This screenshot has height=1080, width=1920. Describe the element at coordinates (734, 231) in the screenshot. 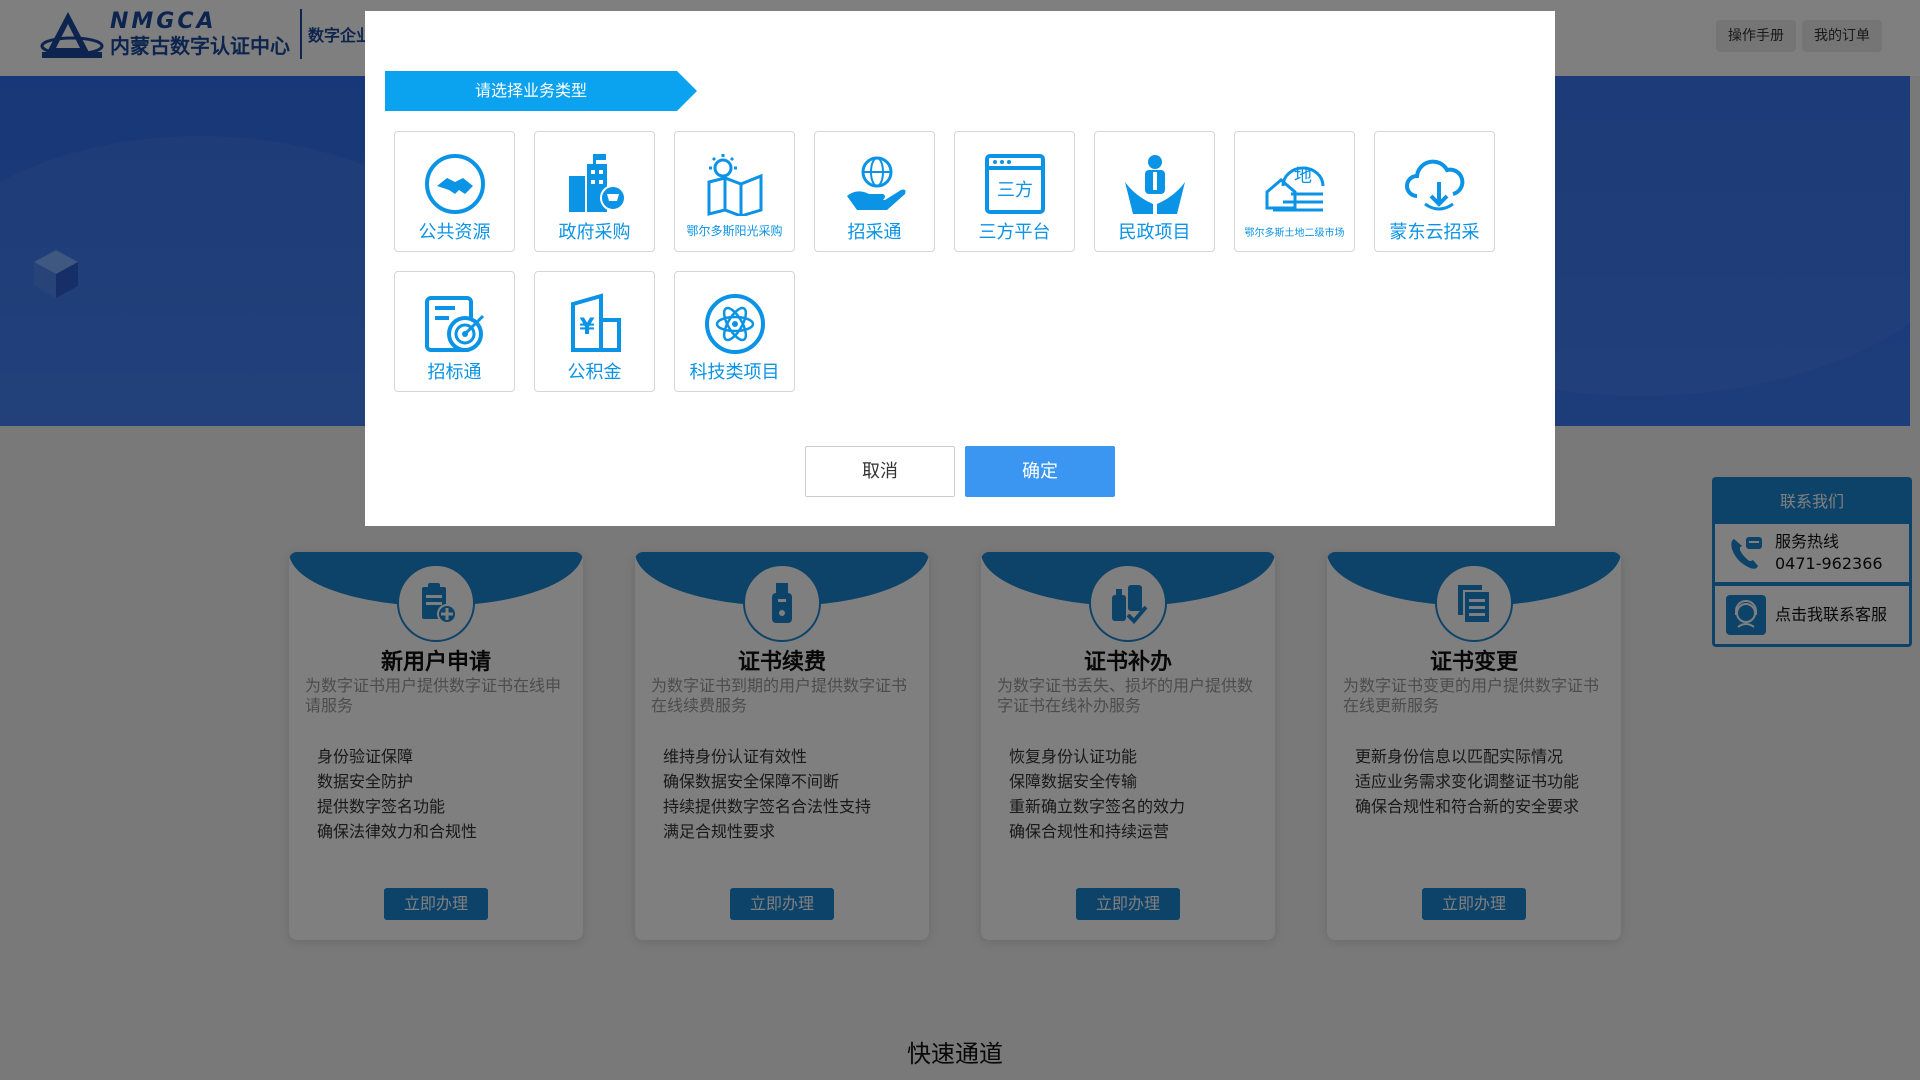

I see `tile-label: 鄂尔多斯阳光采购` at that location.